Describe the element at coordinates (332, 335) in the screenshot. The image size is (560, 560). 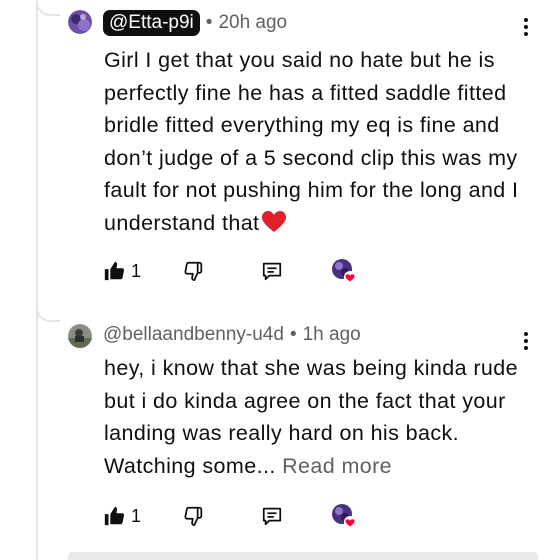
I see `comment-time: 1h ago` at that location.